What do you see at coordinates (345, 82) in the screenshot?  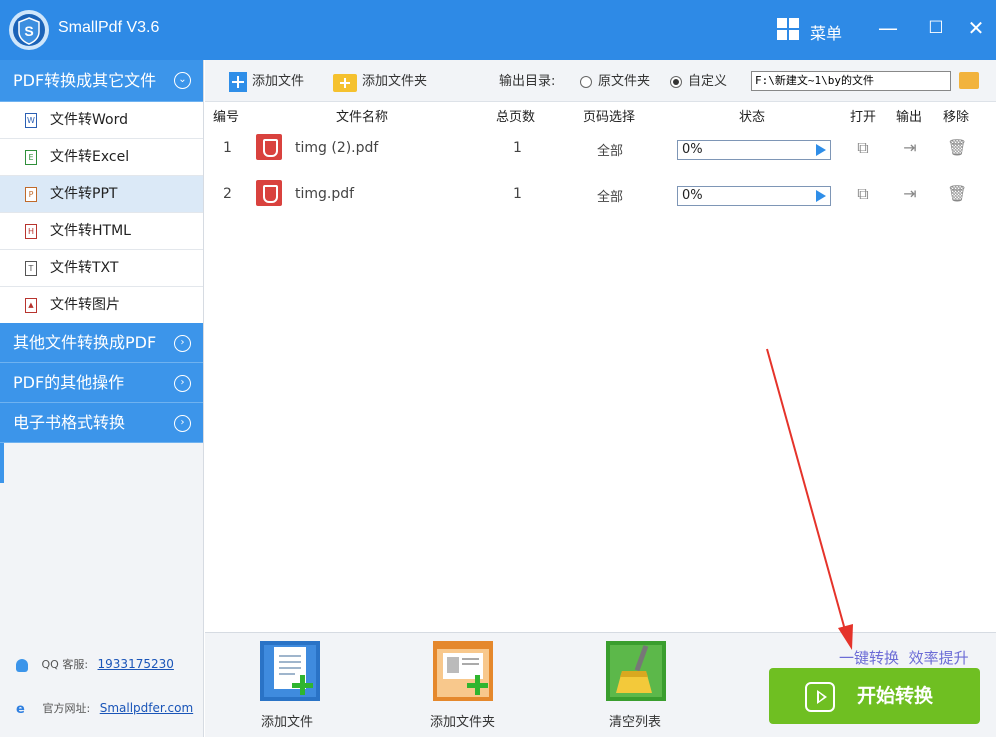 I see `add-folder-icon` at bounding box center [345, 82].